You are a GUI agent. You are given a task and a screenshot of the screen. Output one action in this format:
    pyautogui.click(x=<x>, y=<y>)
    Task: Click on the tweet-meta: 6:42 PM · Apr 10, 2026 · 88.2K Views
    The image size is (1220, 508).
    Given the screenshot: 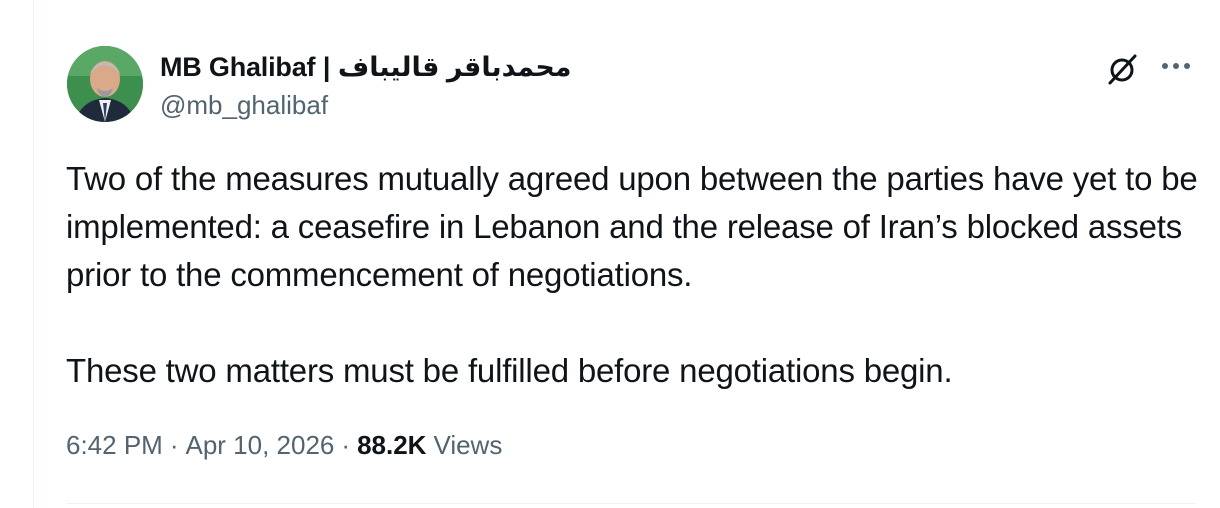 What is the action you would take?
    pyautogui.click(x=284, y=445)
    